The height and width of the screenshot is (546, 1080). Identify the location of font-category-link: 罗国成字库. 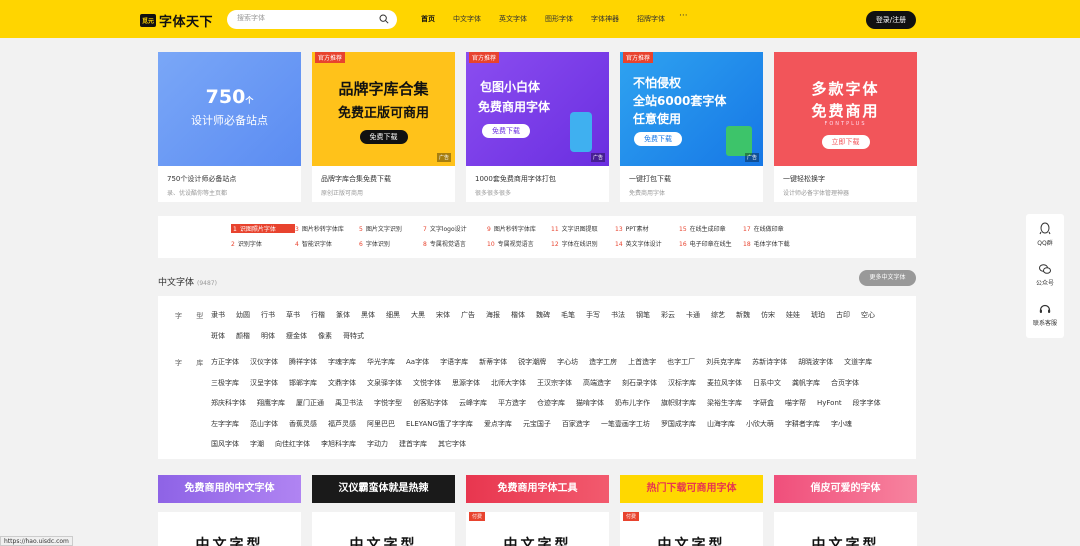
(678, 424).